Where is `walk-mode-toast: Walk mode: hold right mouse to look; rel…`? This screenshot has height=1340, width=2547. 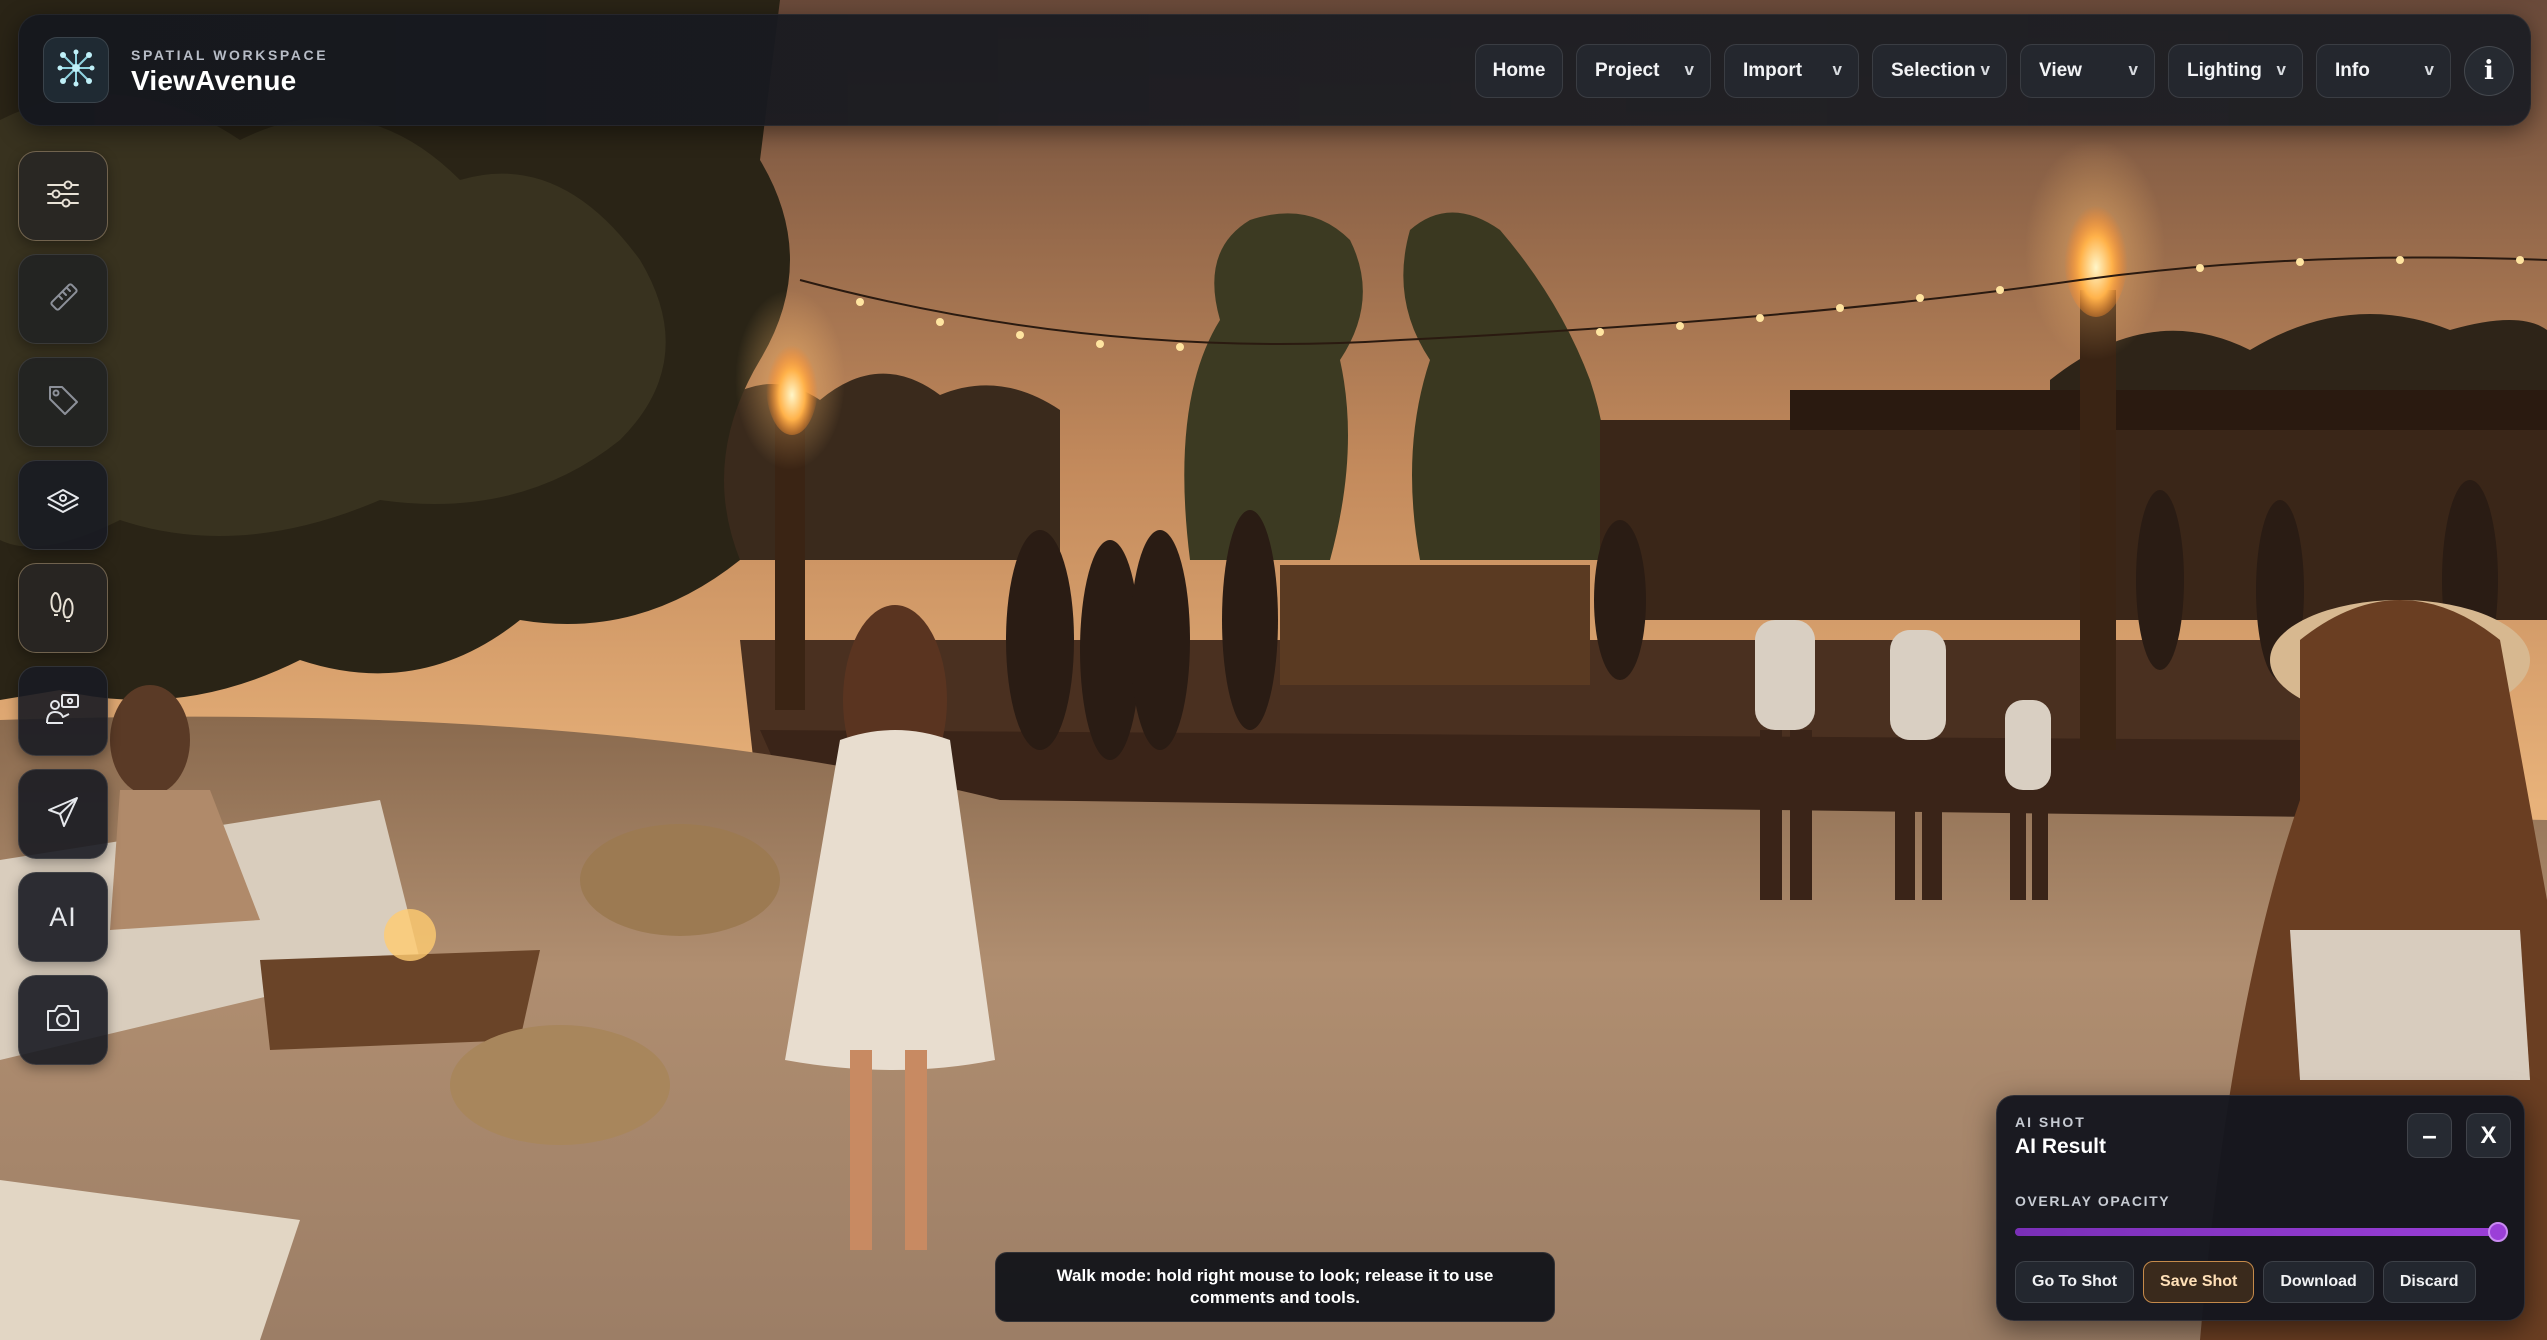 walk-mode-toast: Walk mode: hold right mouse to look; rel… is located at coordinates (1275, 1287).